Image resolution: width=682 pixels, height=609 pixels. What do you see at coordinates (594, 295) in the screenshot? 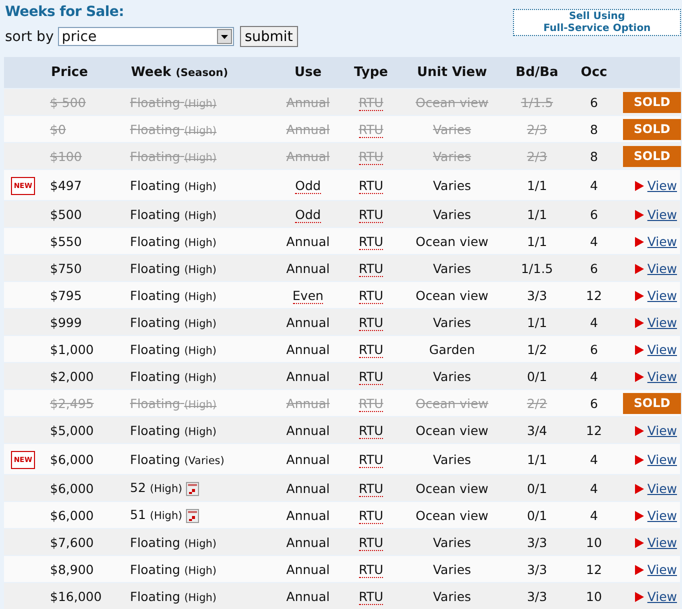
I see `occupancy: 12` at bounding box center [594, 295].